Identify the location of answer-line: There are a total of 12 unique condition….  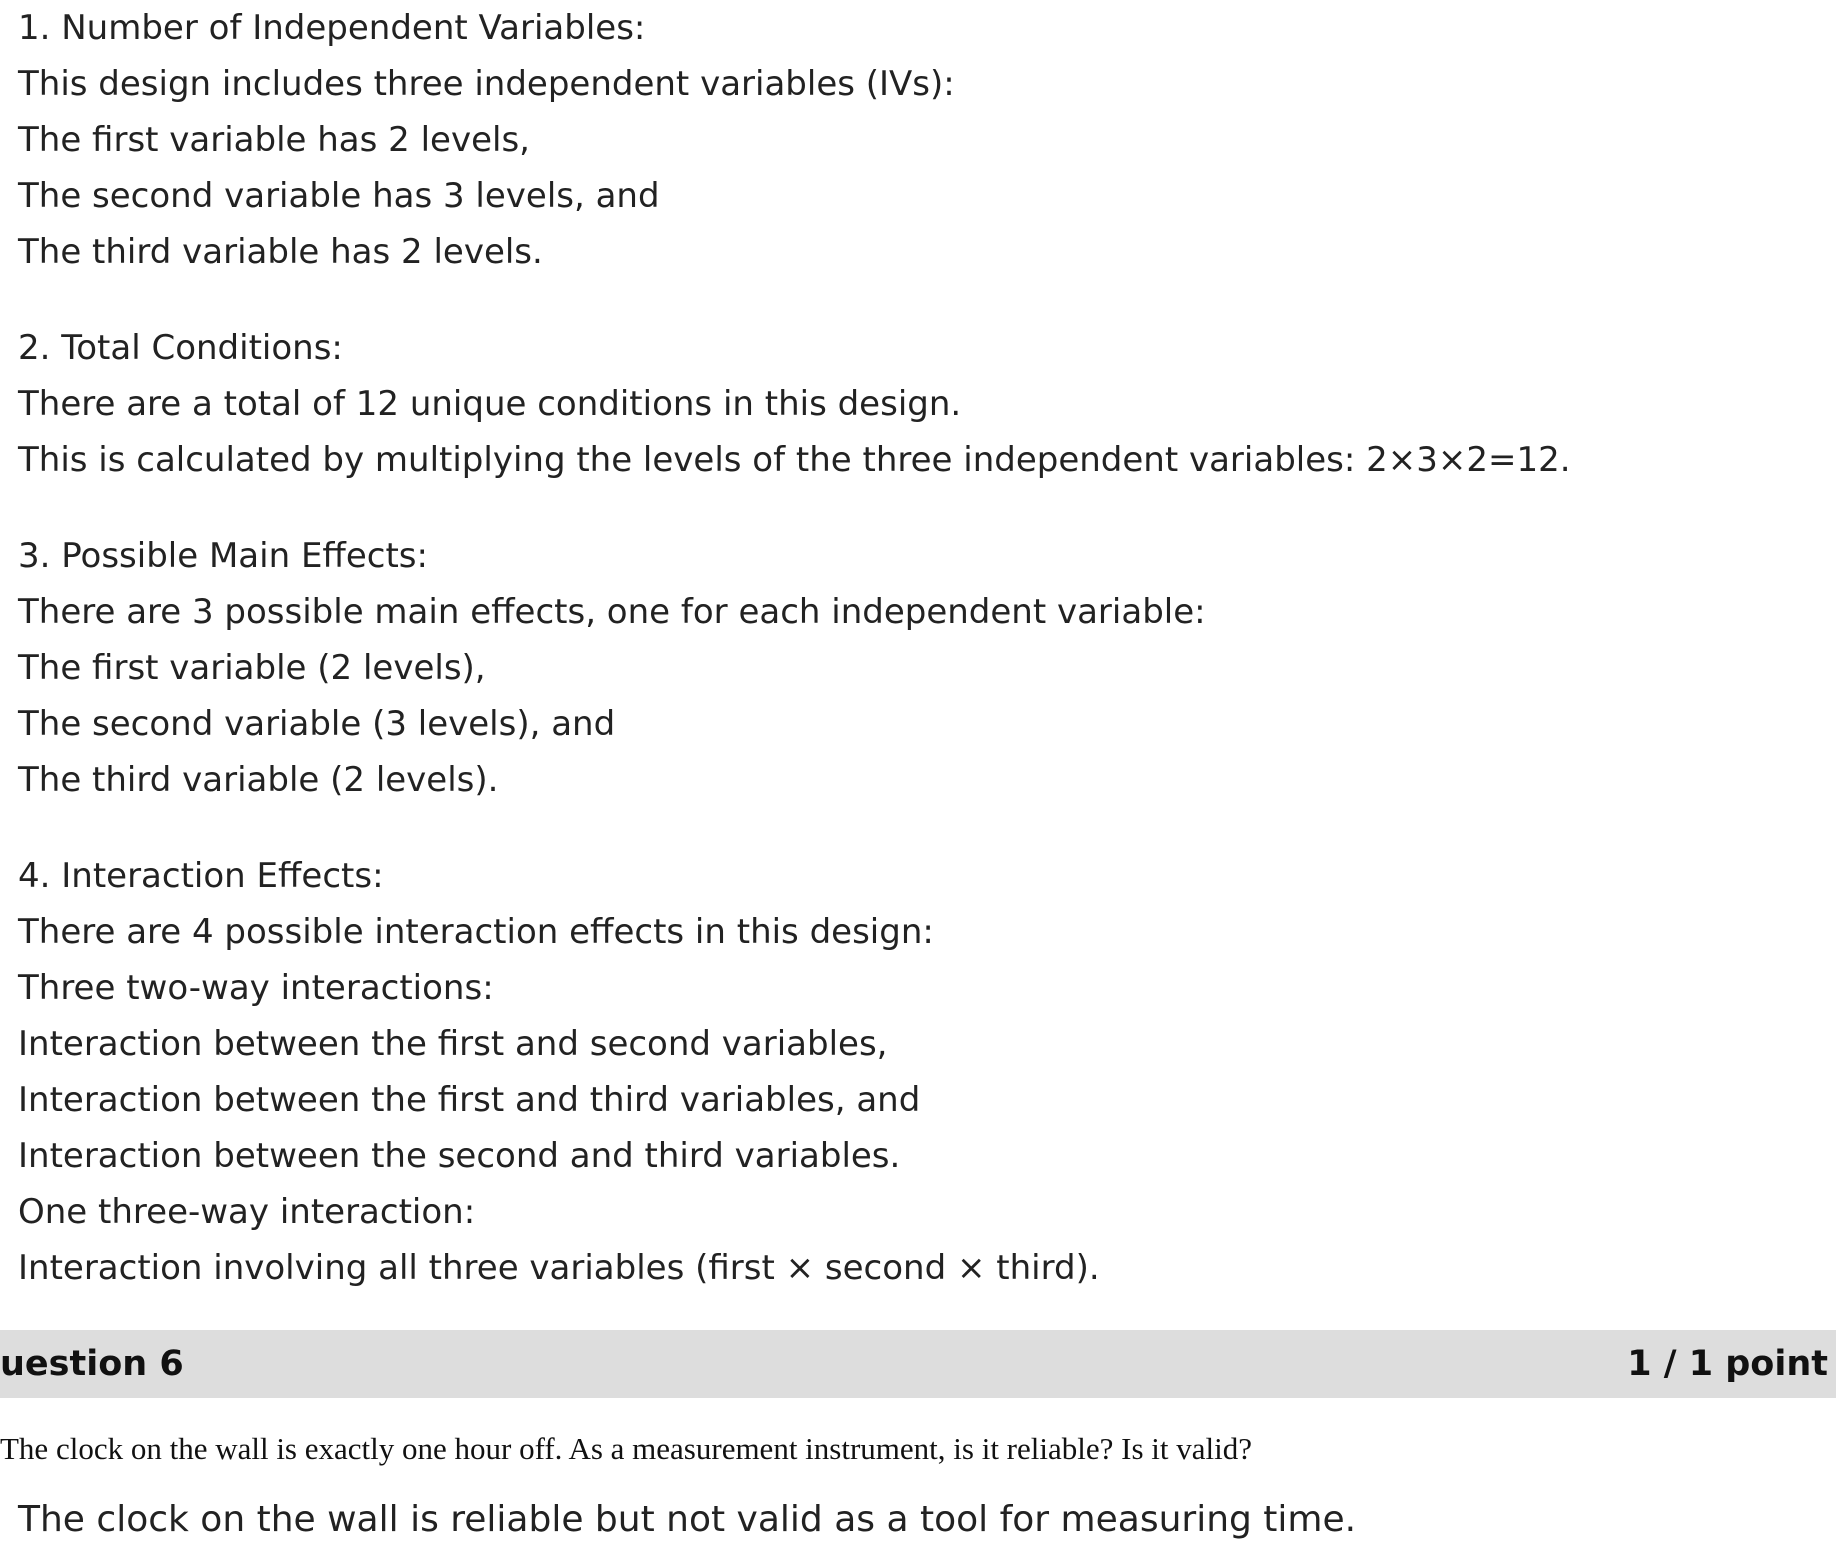
(490, 404).